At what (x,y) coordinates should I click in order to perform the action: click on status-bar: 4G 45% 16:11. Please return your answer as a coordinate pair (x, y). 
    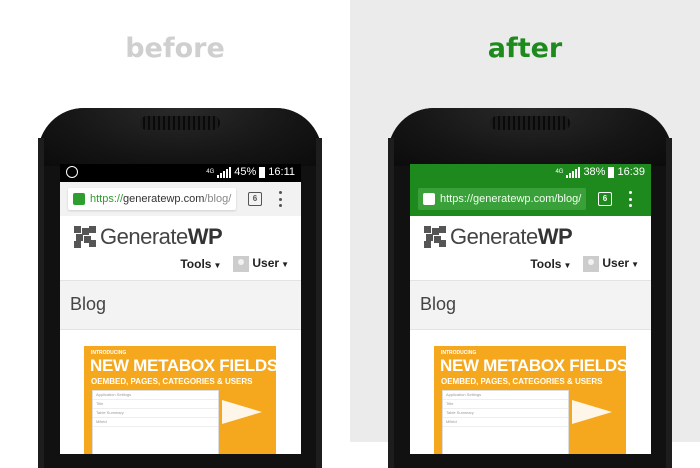
    Looking at the image, I should click on (180, 173).